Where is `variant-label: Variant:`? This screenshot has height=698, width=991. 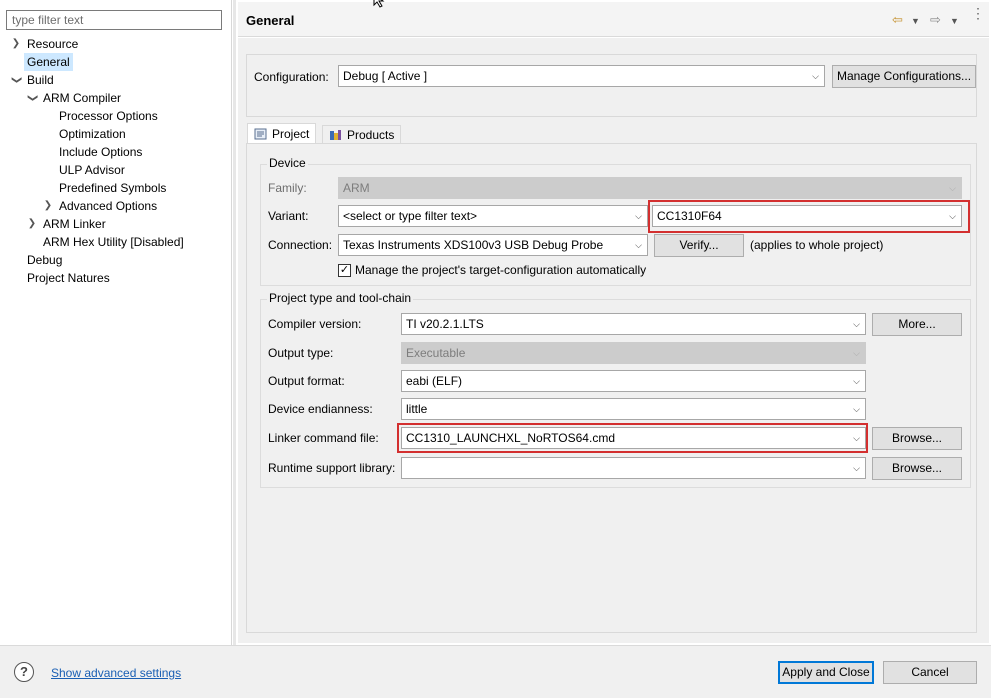
variant-label: Variant: is located at coordinates (288, 216).